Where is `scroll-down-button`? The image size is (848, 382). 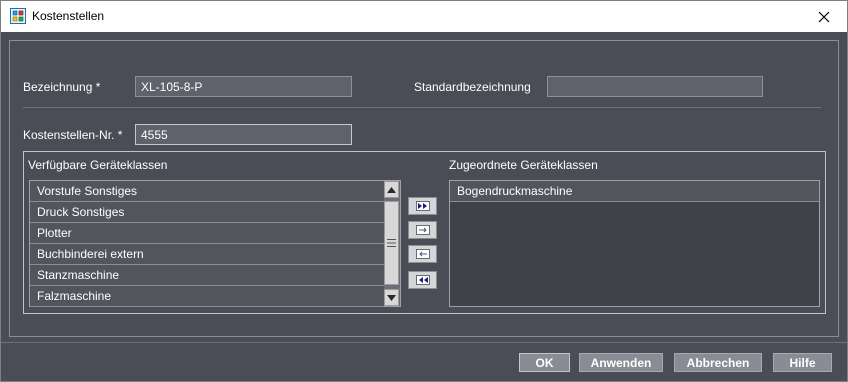
scroll-down-button is located at coordinates (391, 297).